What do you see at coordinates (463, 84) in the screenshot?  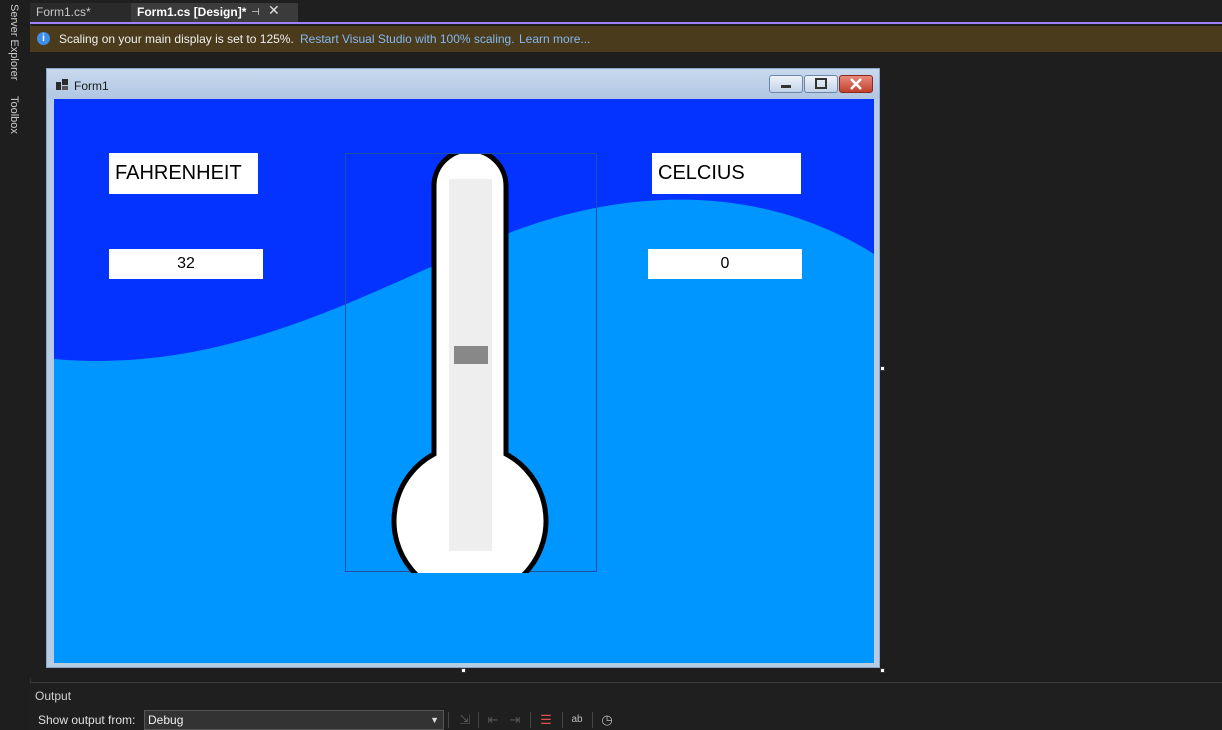 I see `form-titlebar: Form1` at bounding box center [463, 84].